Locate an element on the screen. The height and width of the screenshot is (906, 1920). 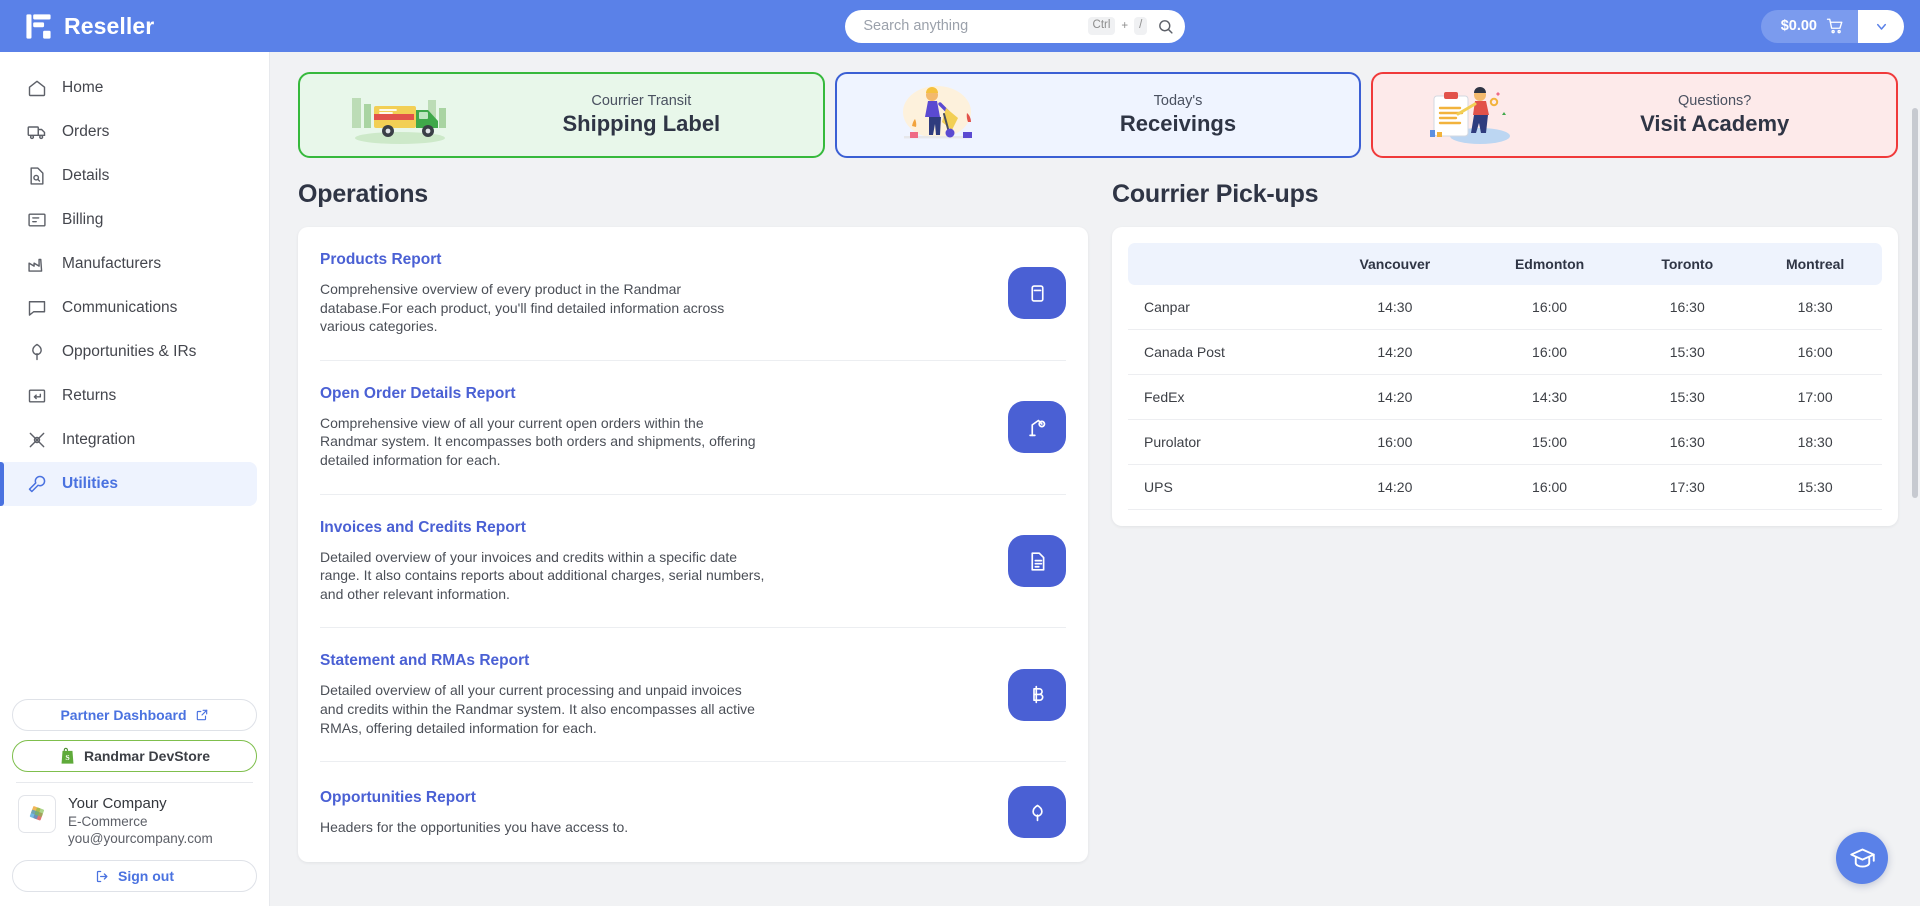
partner-dashboard-button: Partner Dashboard is located at coordinates (134, 715).